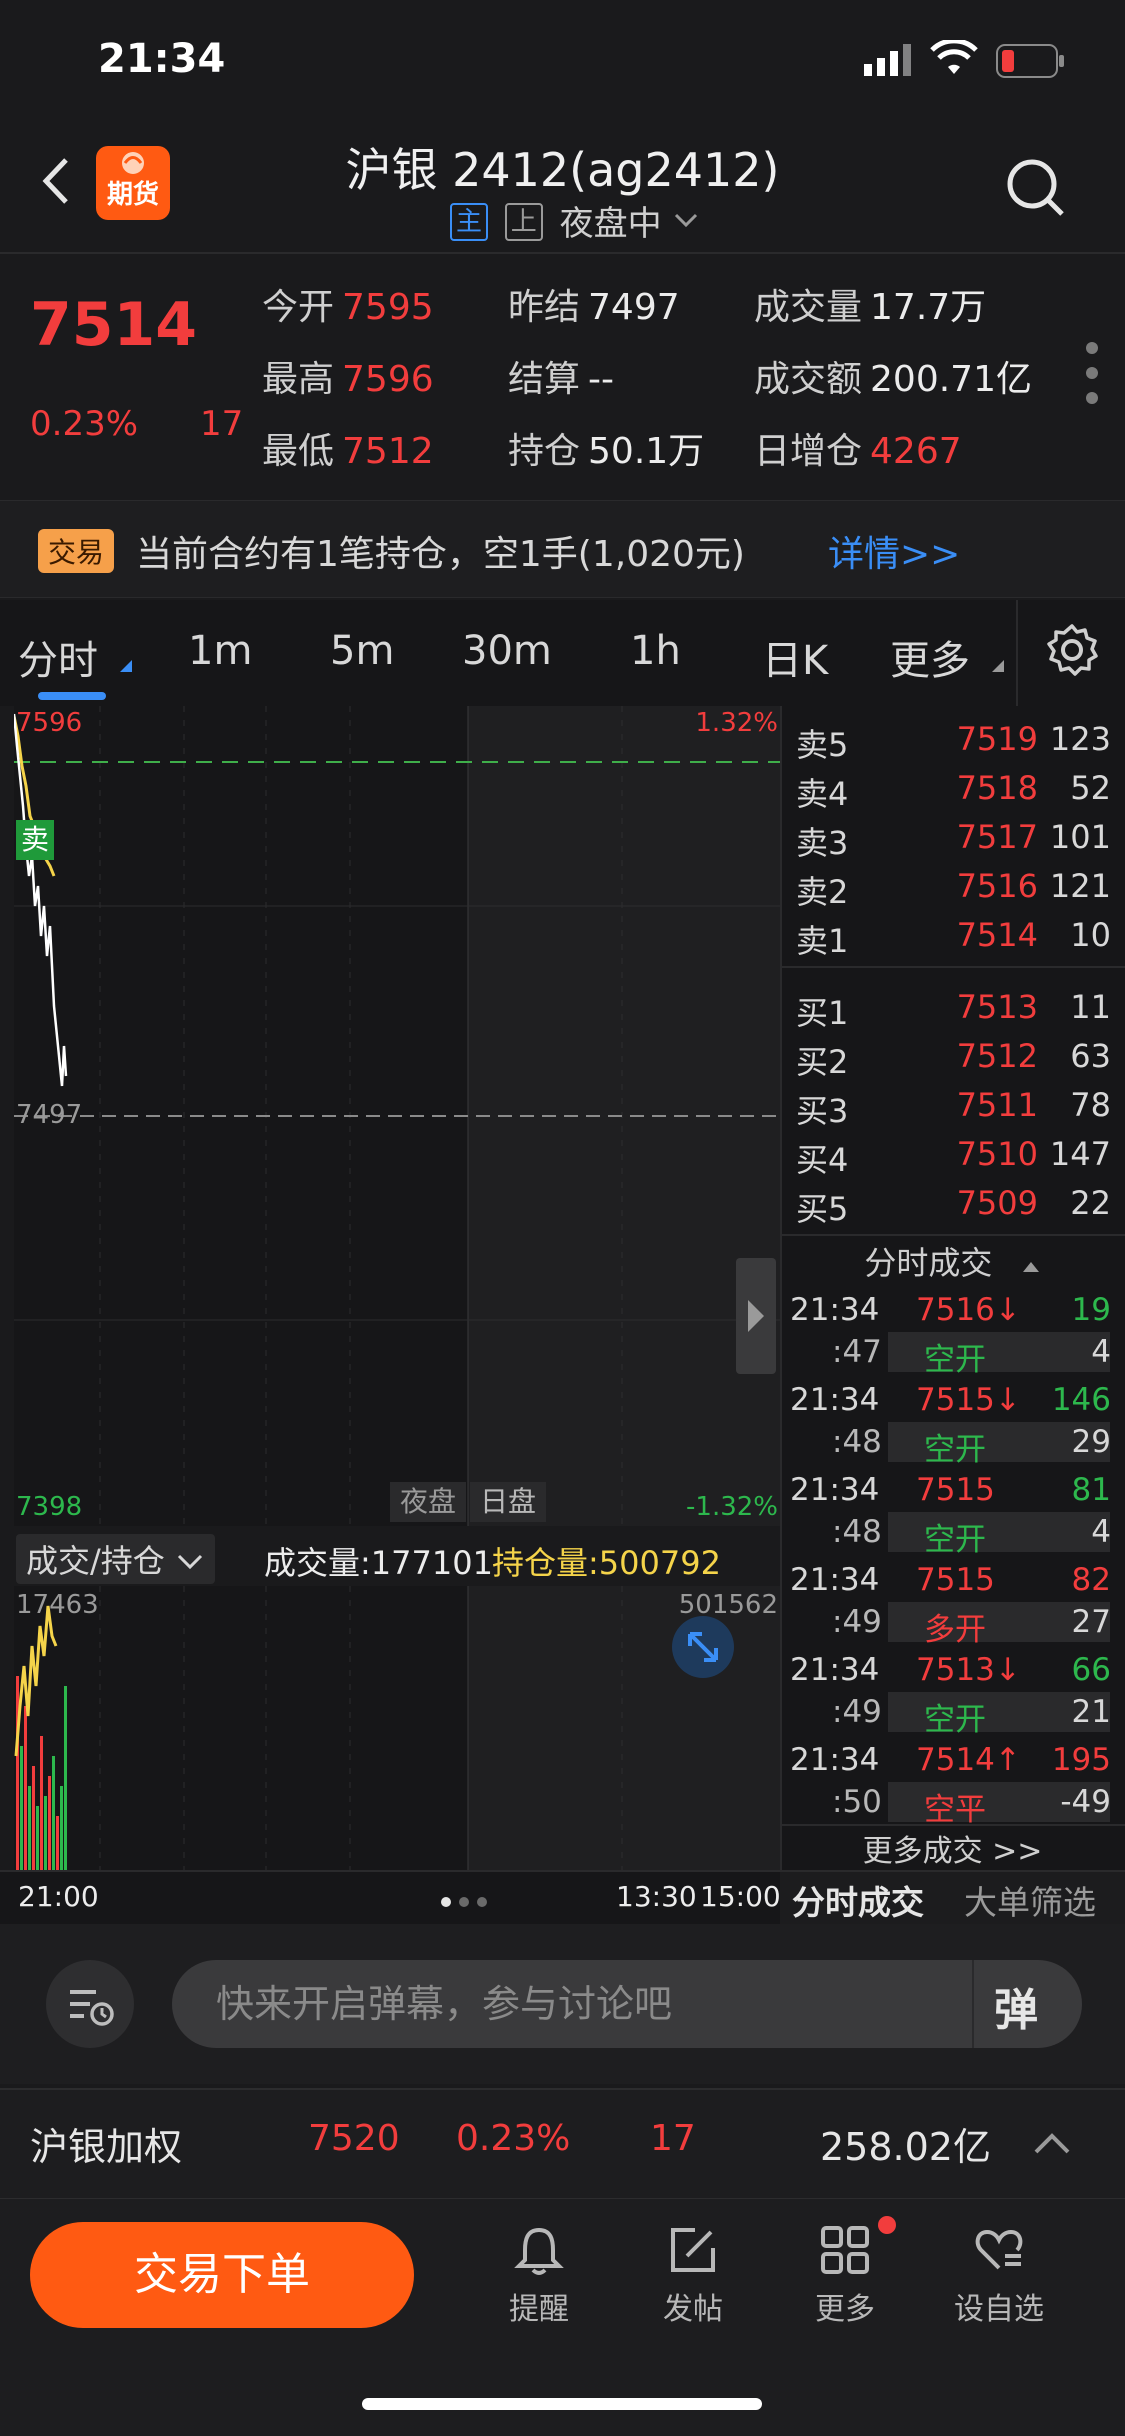  I want to click on triangle-up-icon, so click(1030, 1267).